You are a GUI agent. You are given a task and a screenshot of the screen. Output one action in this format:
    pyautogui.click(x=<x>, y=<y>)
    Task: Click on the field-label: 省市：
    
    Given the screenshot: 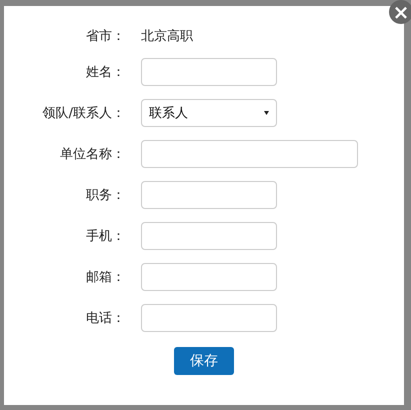 What is the action you would take?
    pyautogui.click(x=105, y=36)
    